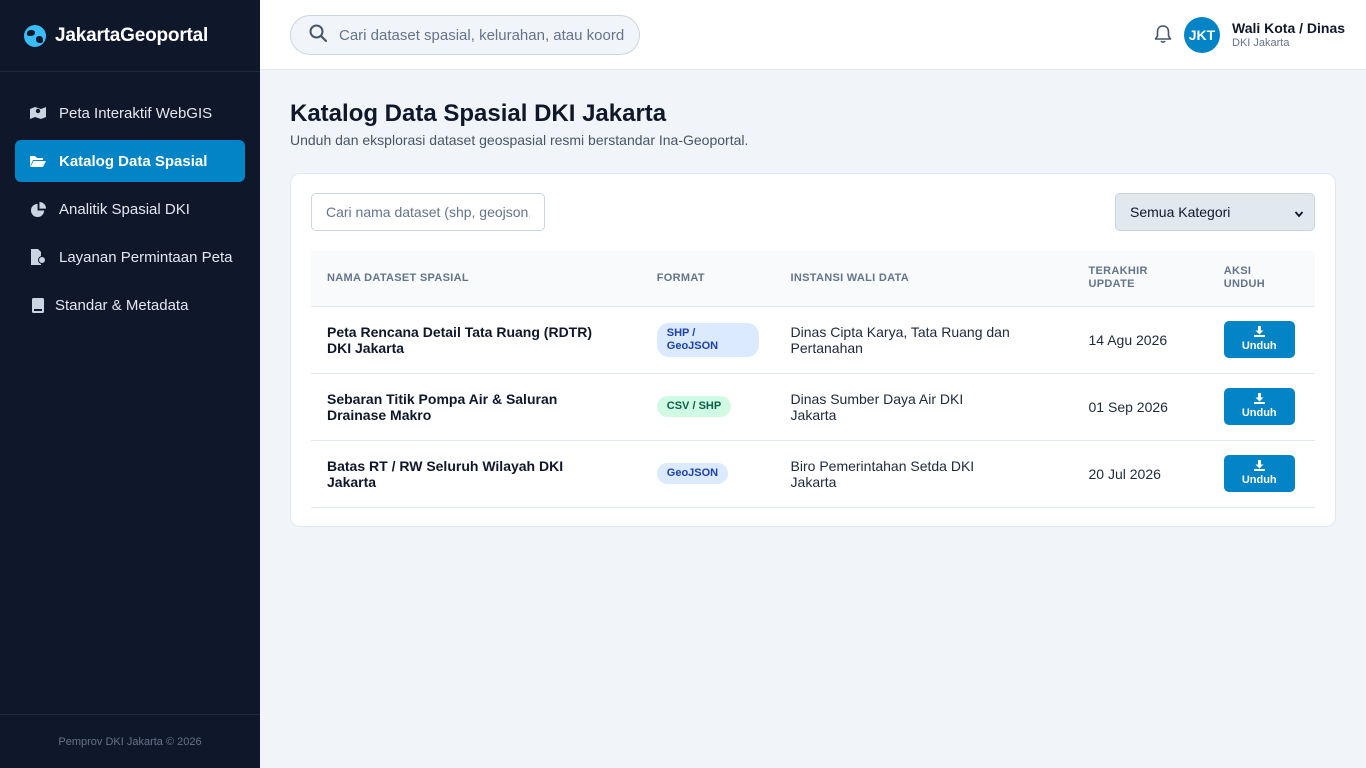 This screenshot has height=768, width=1366. What do you see at coordinates (398, 277) in the screenshot?
I see `column-header-name: NAMA DATASET SPASIAL` at bounding box center [398, 277].